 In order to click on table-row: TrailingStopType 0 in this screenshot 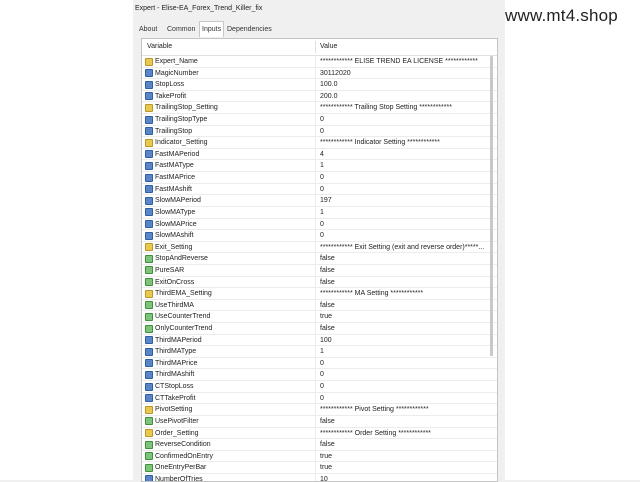, I will do `click(319, 120)`.